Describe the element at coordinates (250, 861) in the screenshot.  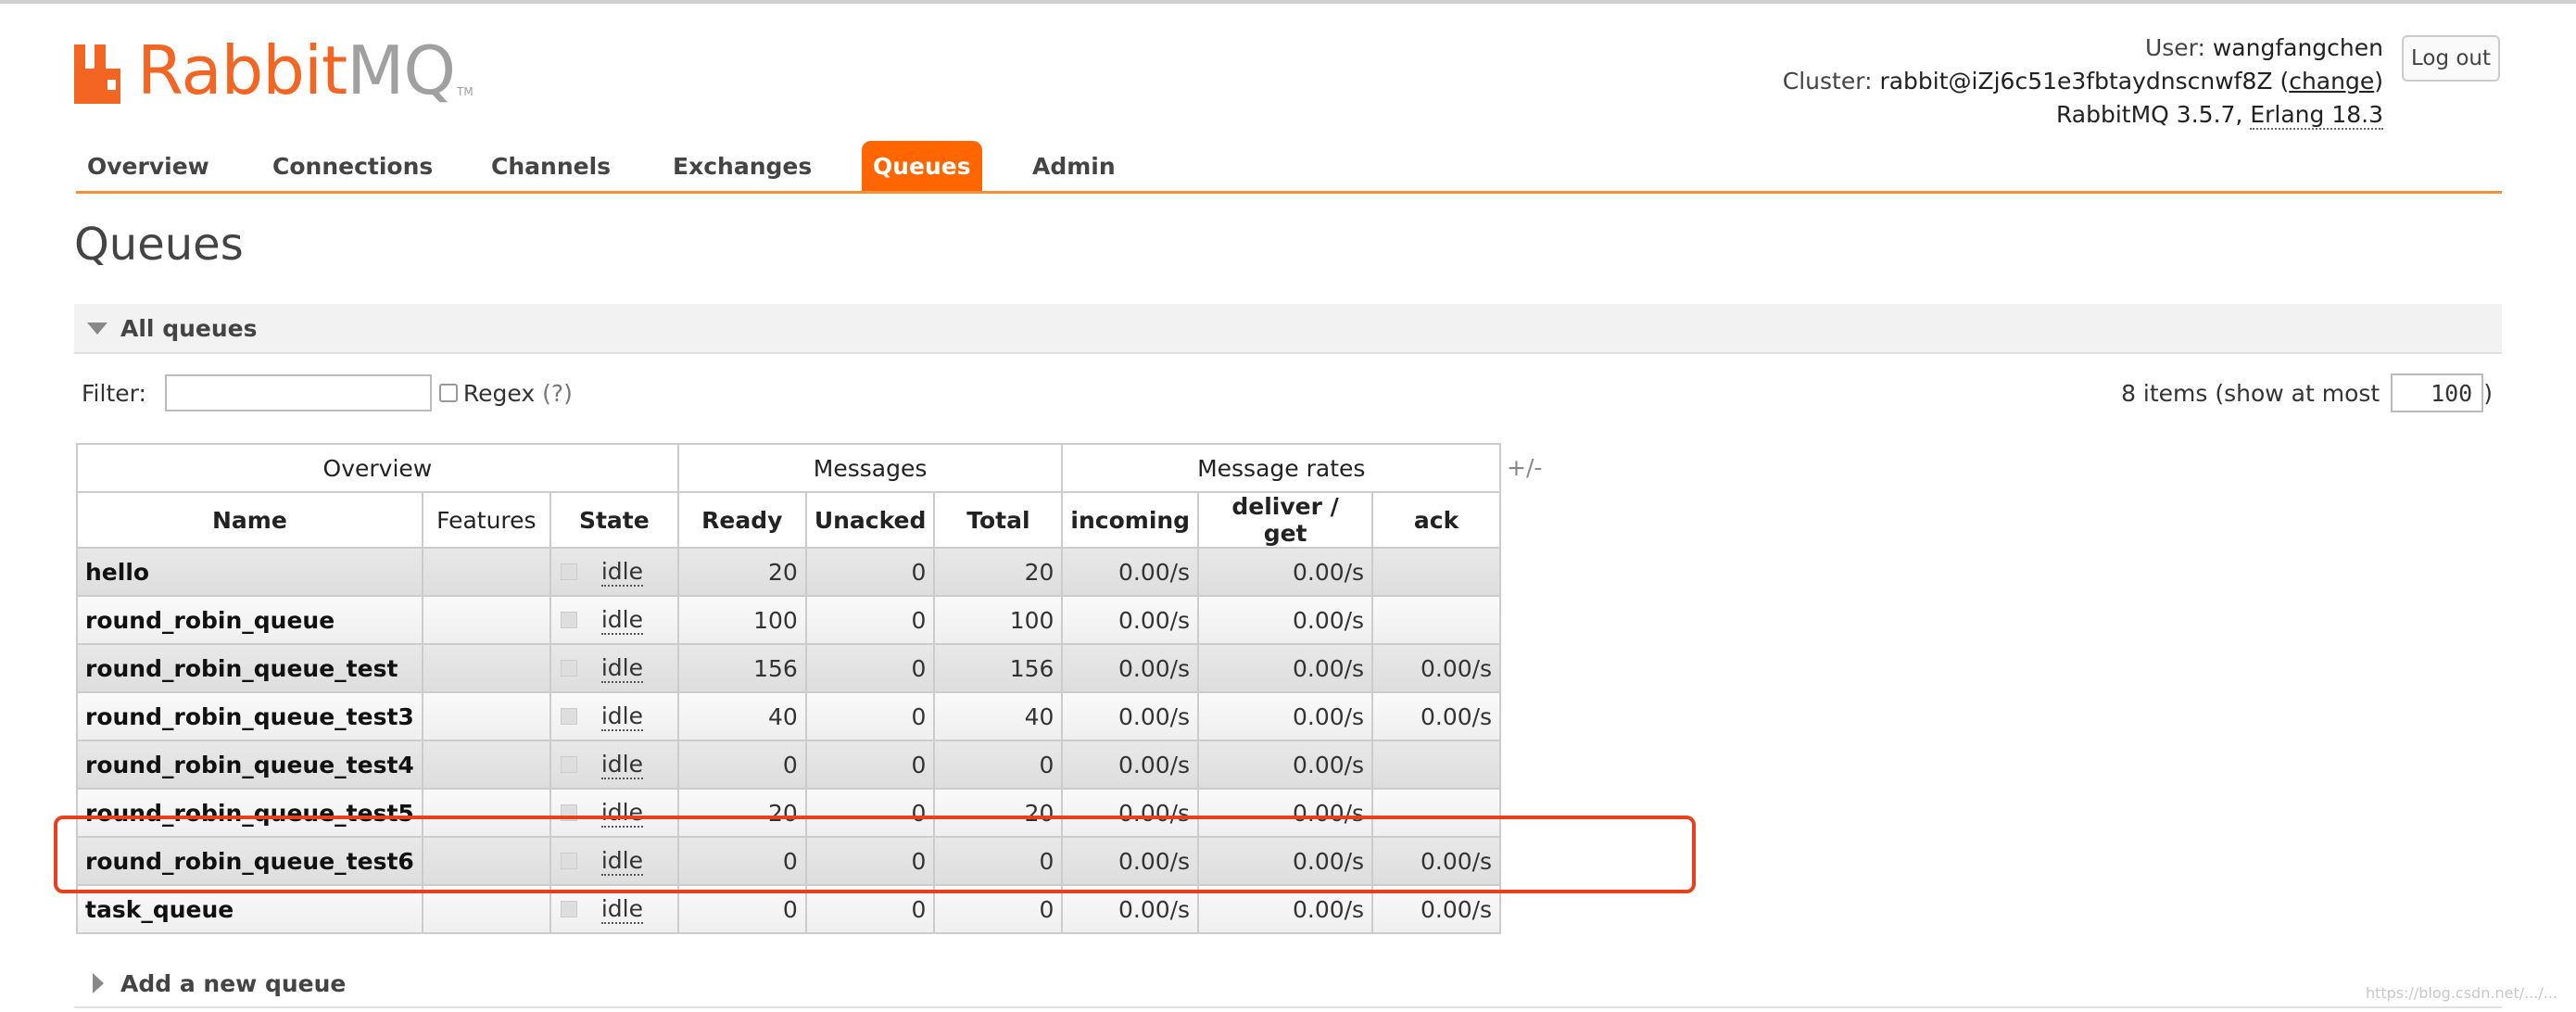
I see `queue-name: round_robin_queue_test6` at that location.